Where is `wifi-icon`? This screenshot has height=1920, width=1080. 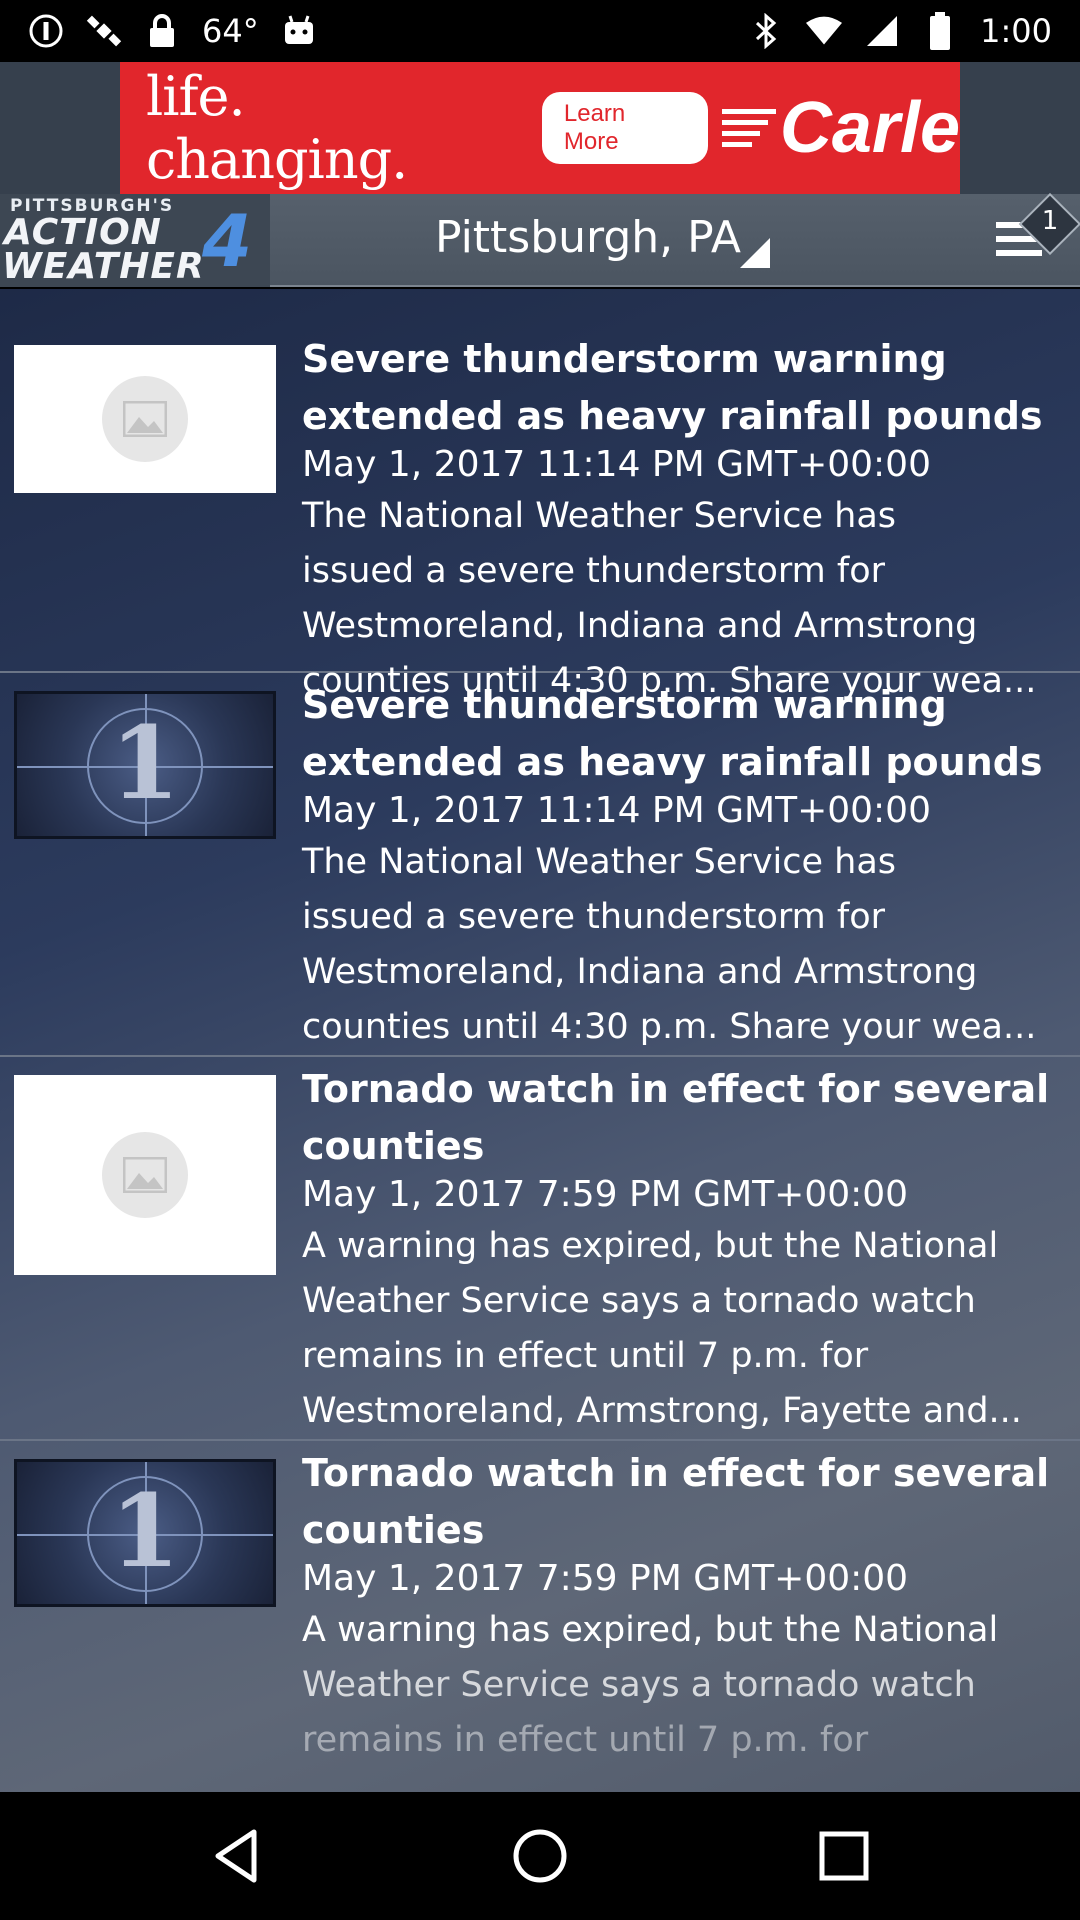
wifi-icon is located at coordinates (824, 31).